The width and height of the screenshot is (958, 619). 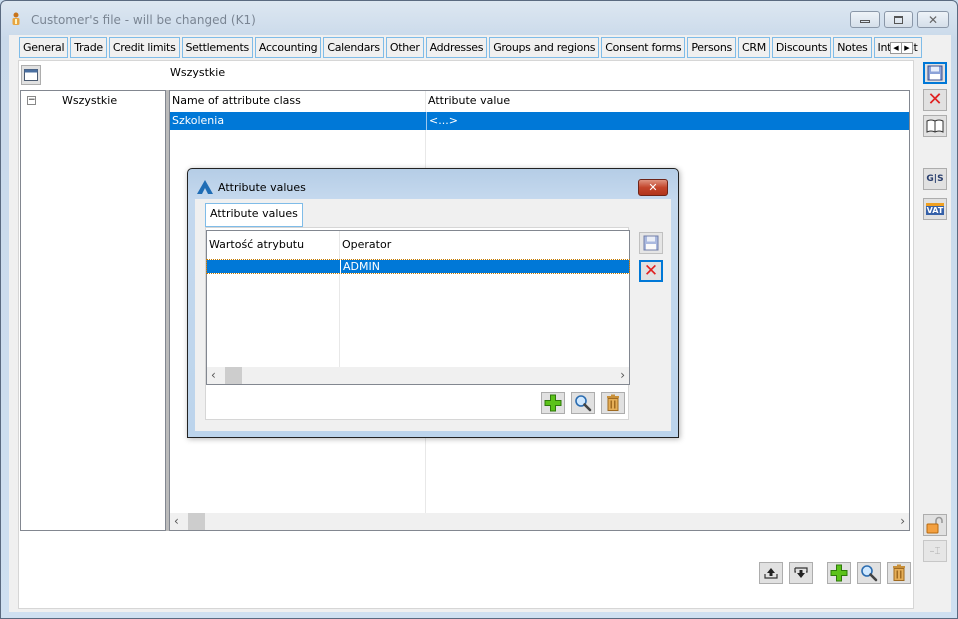 I want to click on title-bar: Customer's file - will be changed (K1) ✕, so click(x=479, y=18).